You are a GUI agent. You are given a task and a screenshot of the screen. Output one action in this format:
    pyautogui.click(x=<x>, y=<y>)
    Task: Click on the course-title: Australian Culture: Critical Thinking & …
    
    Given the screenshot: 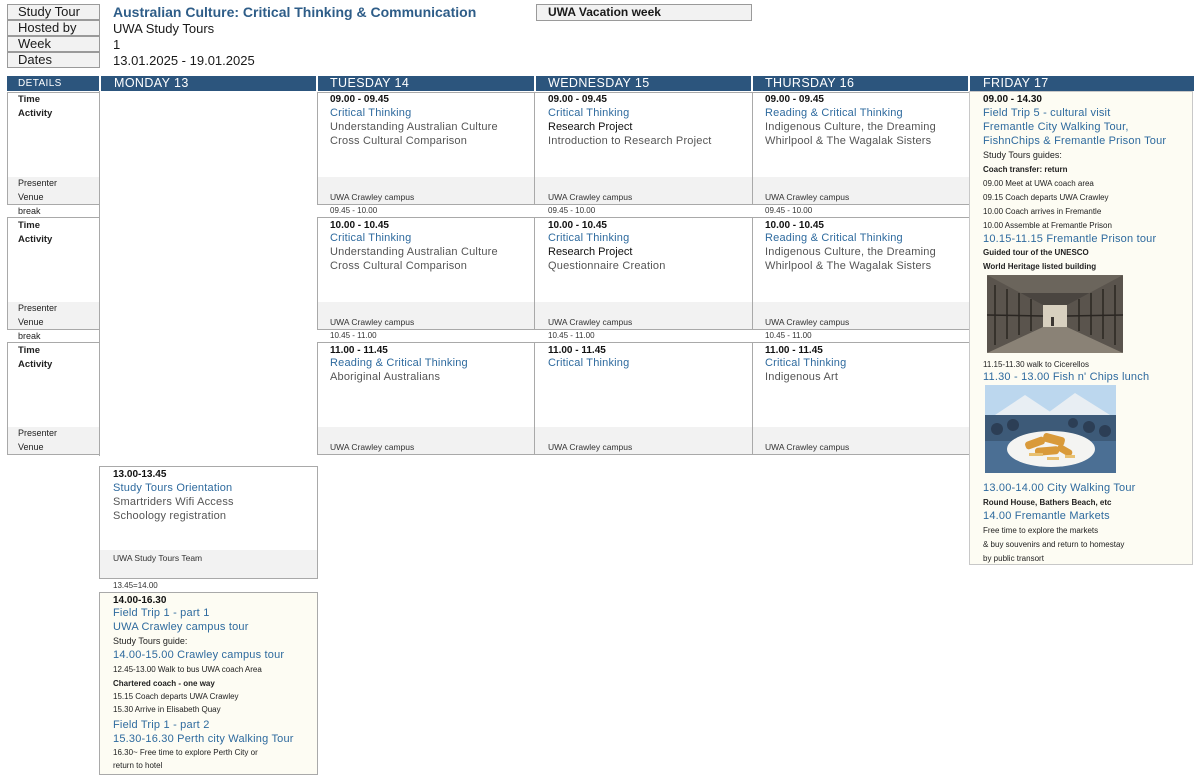 What is the action you would take?
    pyautogui.click(x=295, y=12)
    